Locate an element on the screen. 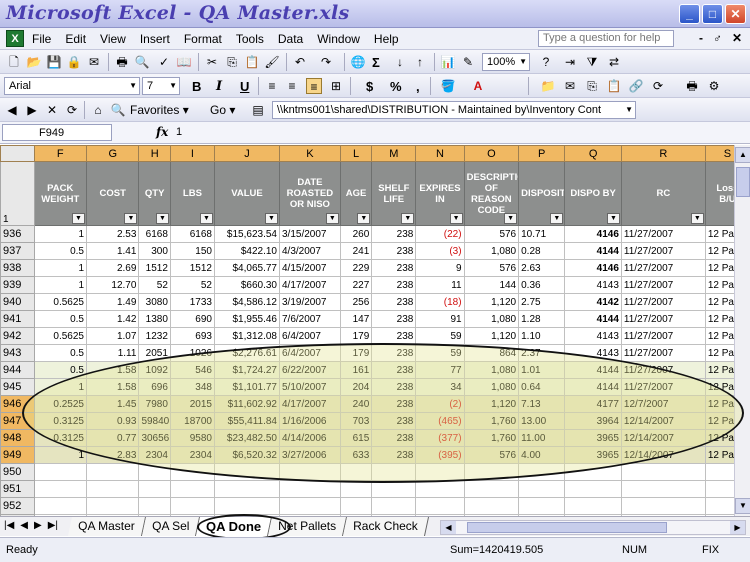  cell: (3) is located at coordinates (440, 251).